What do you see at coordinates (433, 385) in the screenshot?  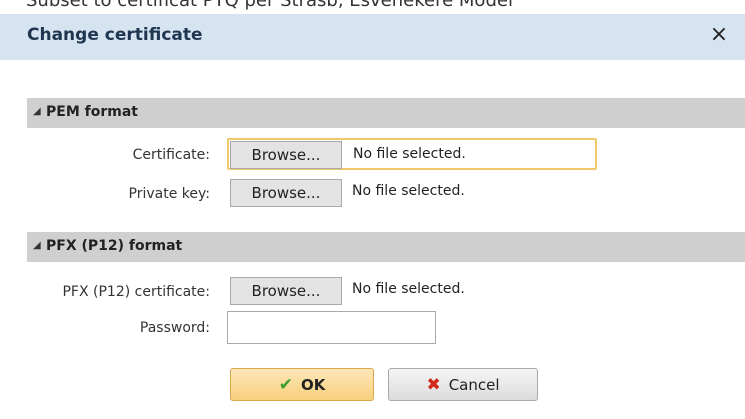 I see `x-icon: ✖` at bounding box center [433, 385].